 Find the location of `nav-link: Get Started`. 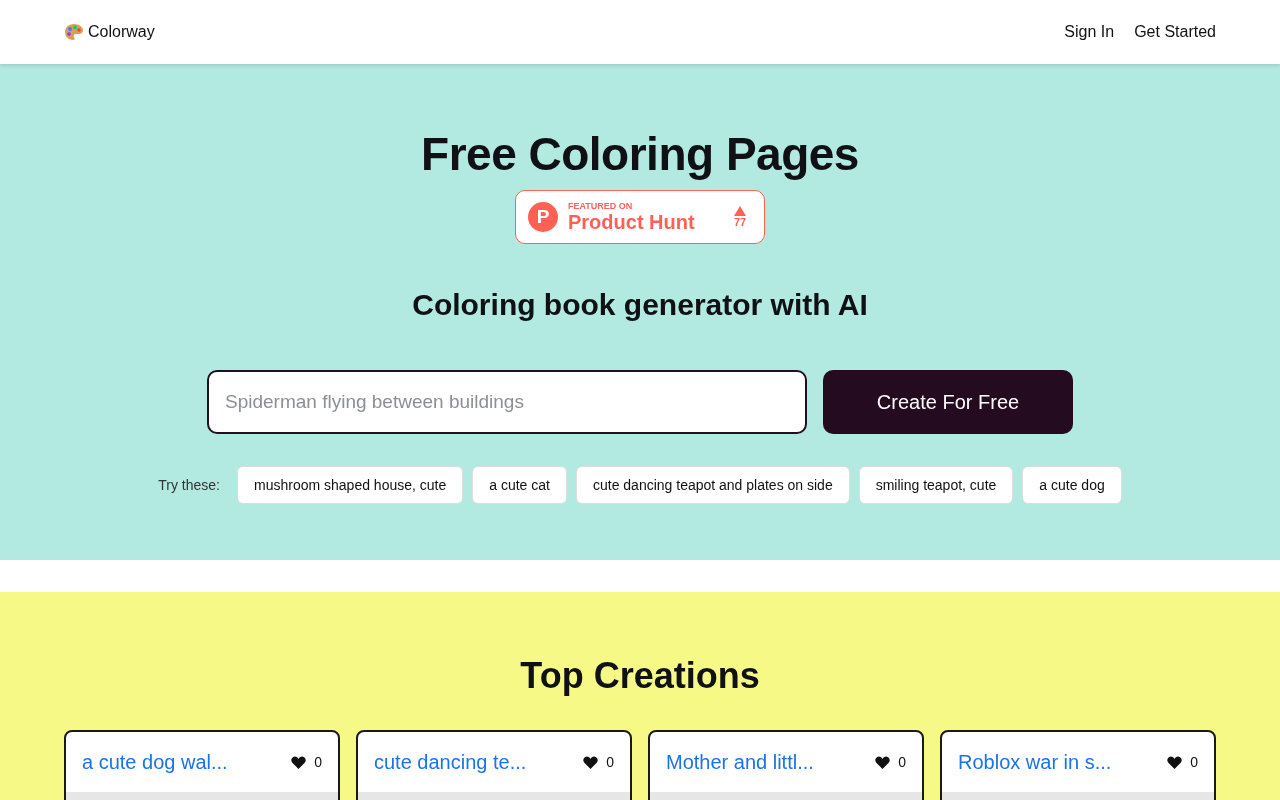

nav-link: Get Started is located at coordinates (1175, 32).